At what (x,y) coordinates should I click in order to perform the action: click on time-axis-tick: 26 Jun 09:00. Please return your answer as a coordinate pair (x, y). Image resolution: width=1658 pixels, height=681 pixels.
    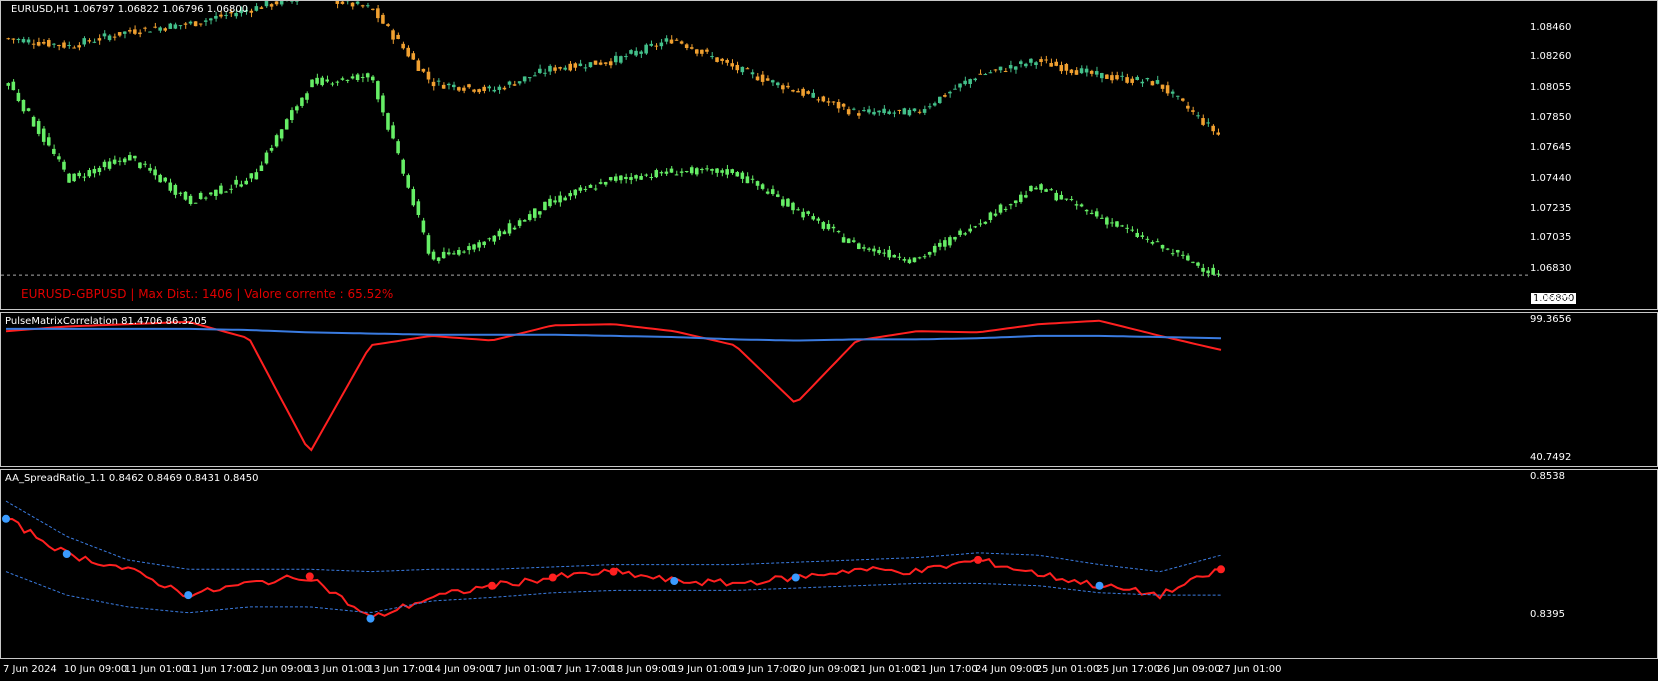
    Looking at the image, I should click on (1189, 669).